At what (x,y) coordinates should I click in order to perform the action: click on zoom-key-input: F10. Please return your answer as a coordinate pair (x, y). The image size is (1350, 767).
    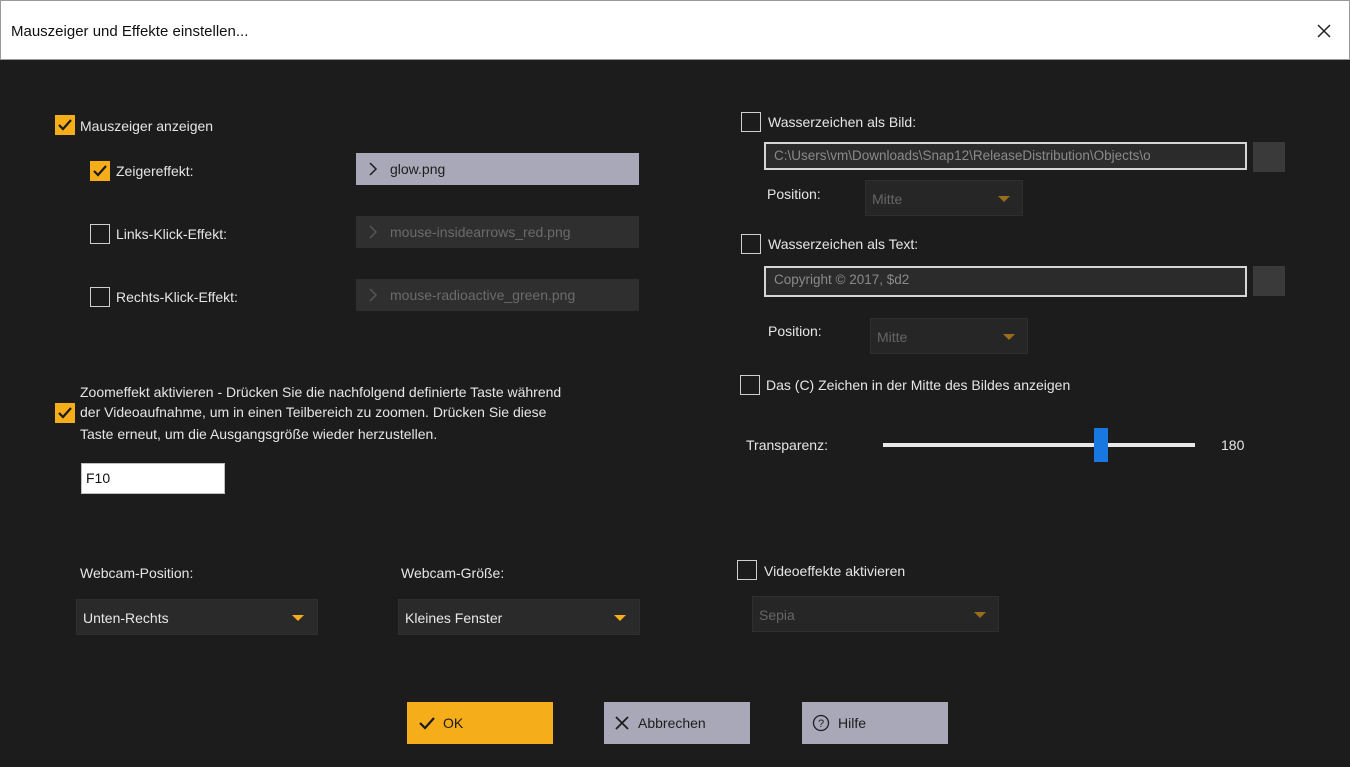
    Looking at the image, I should click on (153, 478).